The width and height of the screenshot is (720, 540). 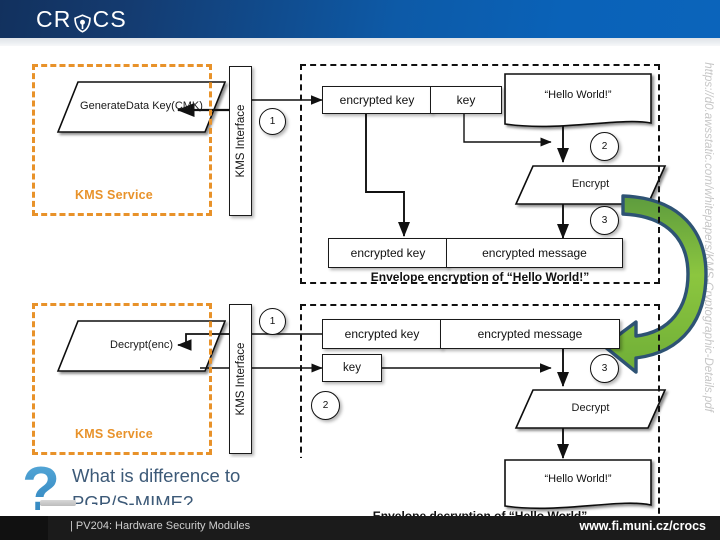 What do you see at coordinates (272, 121) in the screenshot?
I see `step-circle-top-1: 1` at bounding box center [272, 121].